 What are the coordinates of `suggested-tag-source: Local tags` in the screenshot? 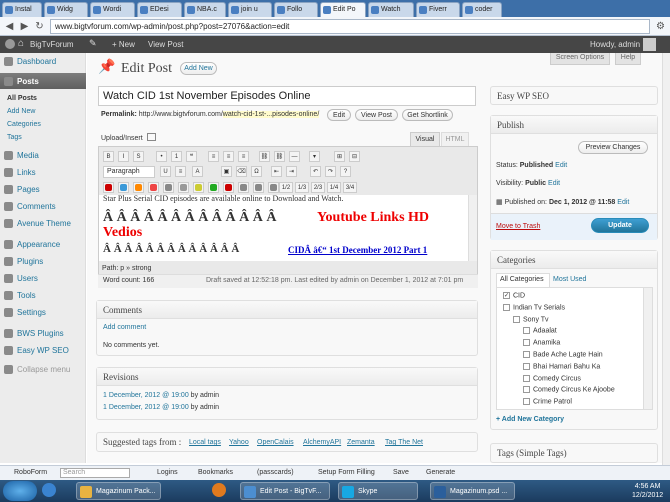 It's located at (205, 442).